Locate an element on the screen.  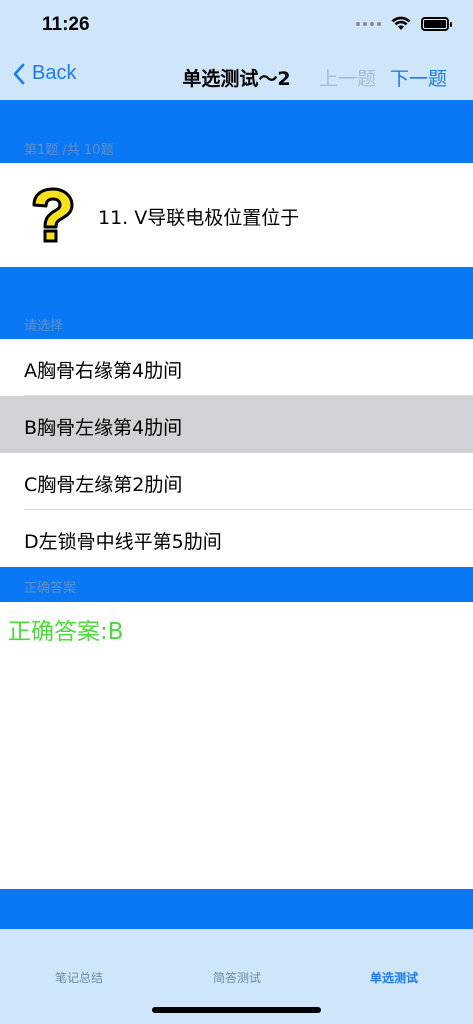
answer-header-label: 正确答案 is located at coordinates (50, 588).